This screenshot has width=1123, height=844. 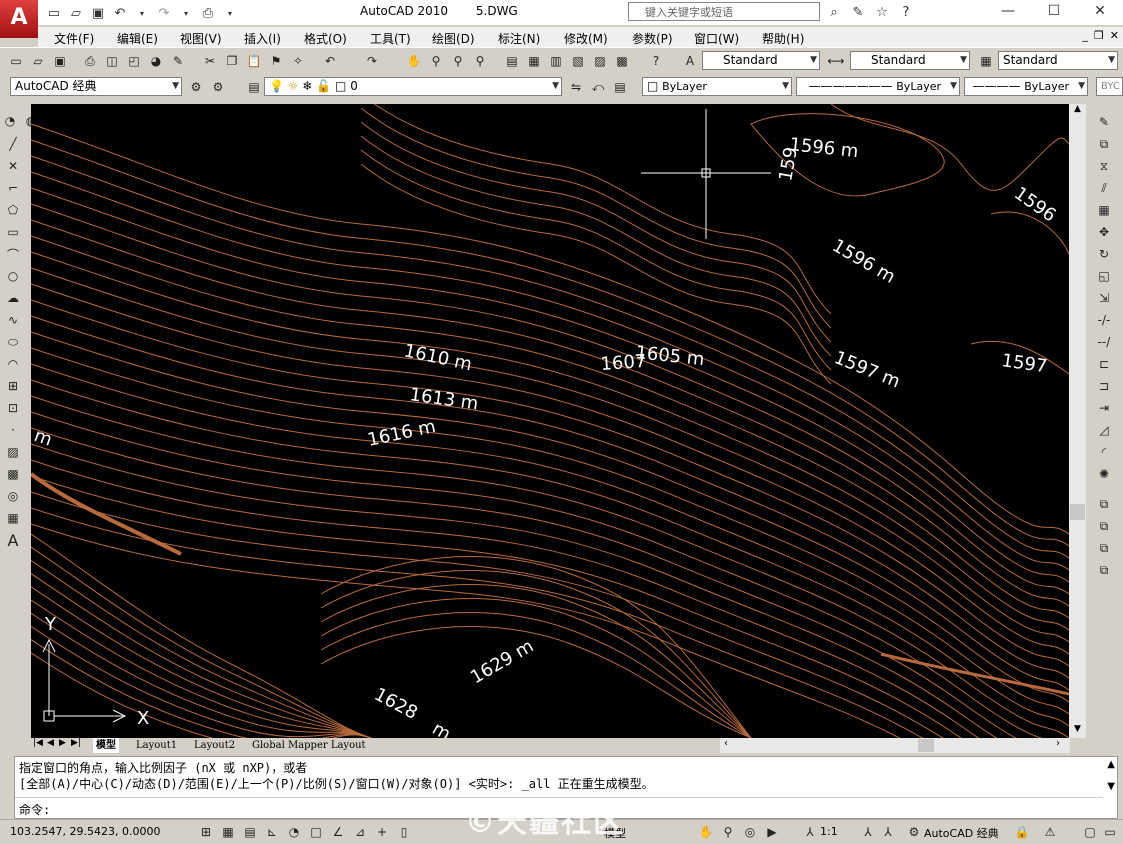 What do you see at coordinates (1104, 526) in the screenshot?
I see `draw-order-back-icon: ⧉` at bounding box center [1104, 526].